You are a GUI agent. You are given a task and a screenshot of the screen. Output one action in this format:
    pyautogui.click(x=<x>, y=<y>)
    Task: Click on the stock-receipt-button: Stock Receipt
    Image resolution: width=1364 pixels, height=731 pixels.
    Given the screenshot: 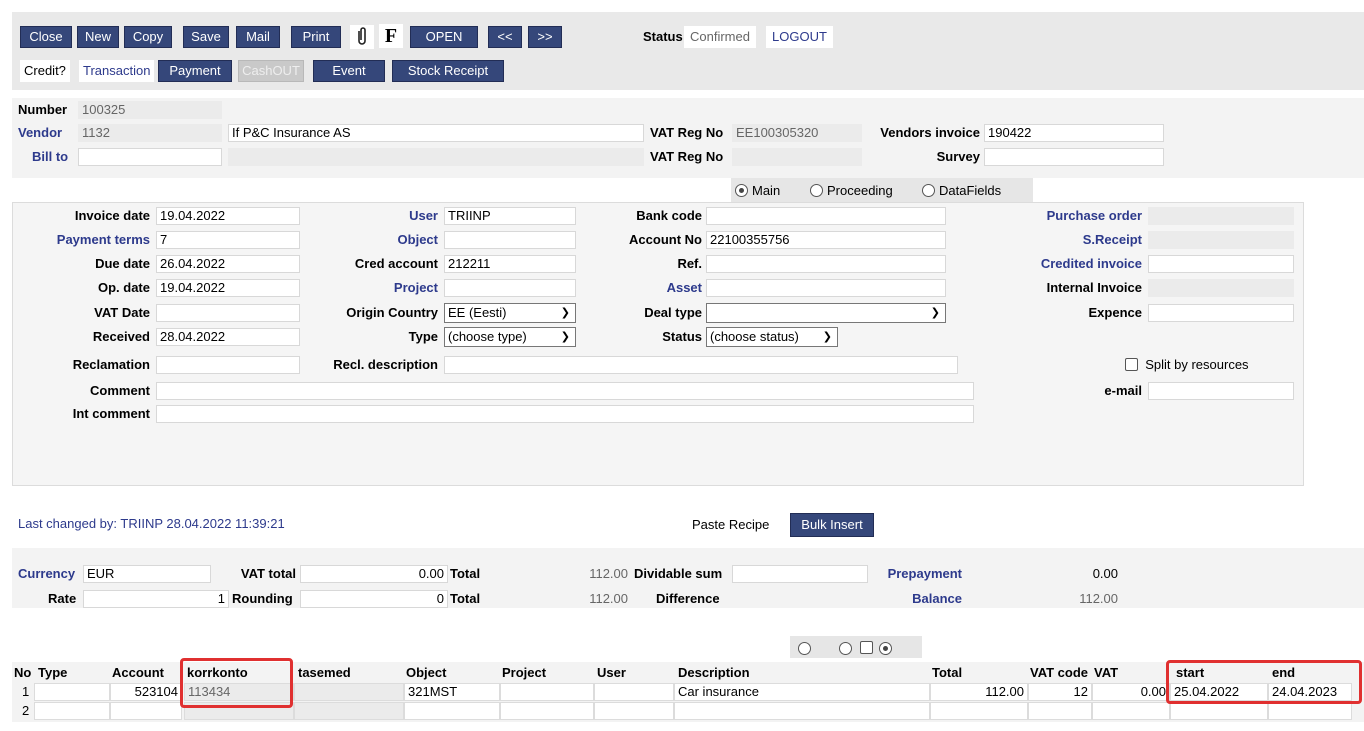 What is the action you would take?
    pyautogui.click(x=448, y=71)
    